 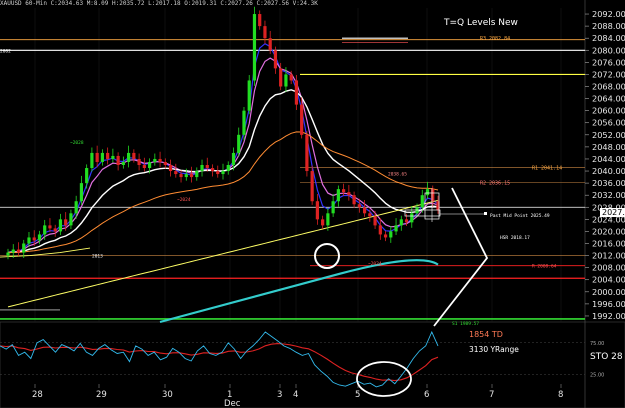 What do you see at coordinates (608, 74) in the screenshot?
I see `price-tick-label: 2072.00` at bounding box center [608, 74].